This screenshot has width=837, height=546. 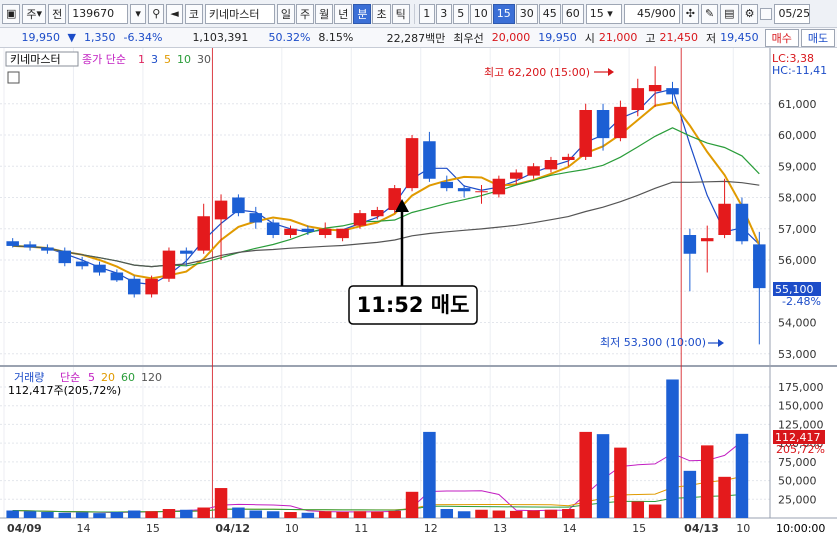 What do you see at coordinates (11, 13) in the screenshot?
I see `layout-icon: ▣` at bounding box center [11, 13].